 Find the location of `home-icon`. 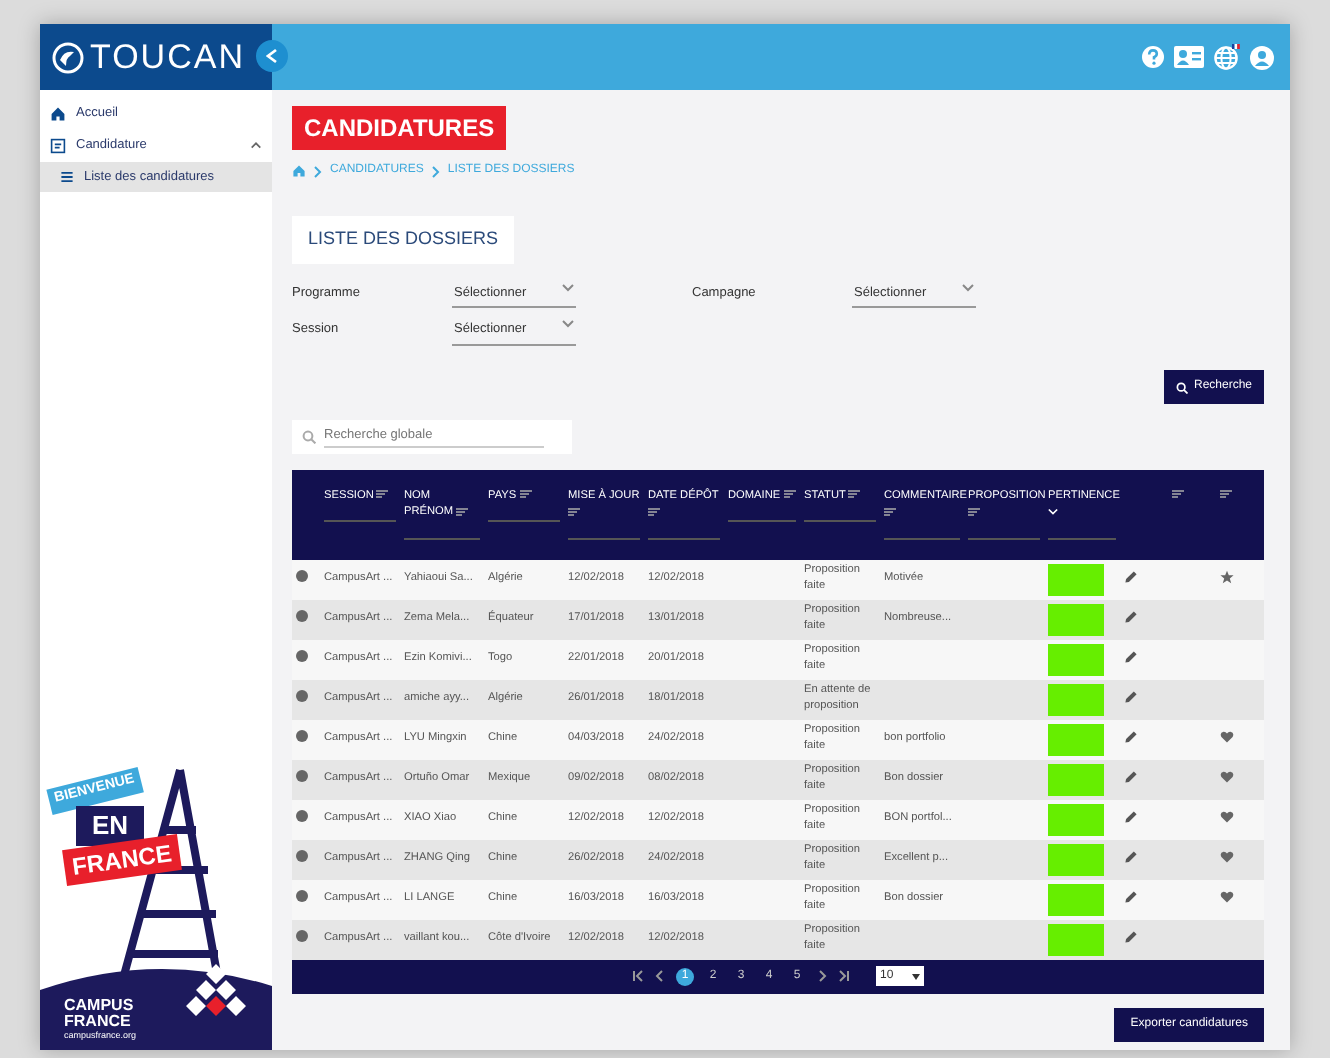

home-icon is located at coordinates (58, 113).